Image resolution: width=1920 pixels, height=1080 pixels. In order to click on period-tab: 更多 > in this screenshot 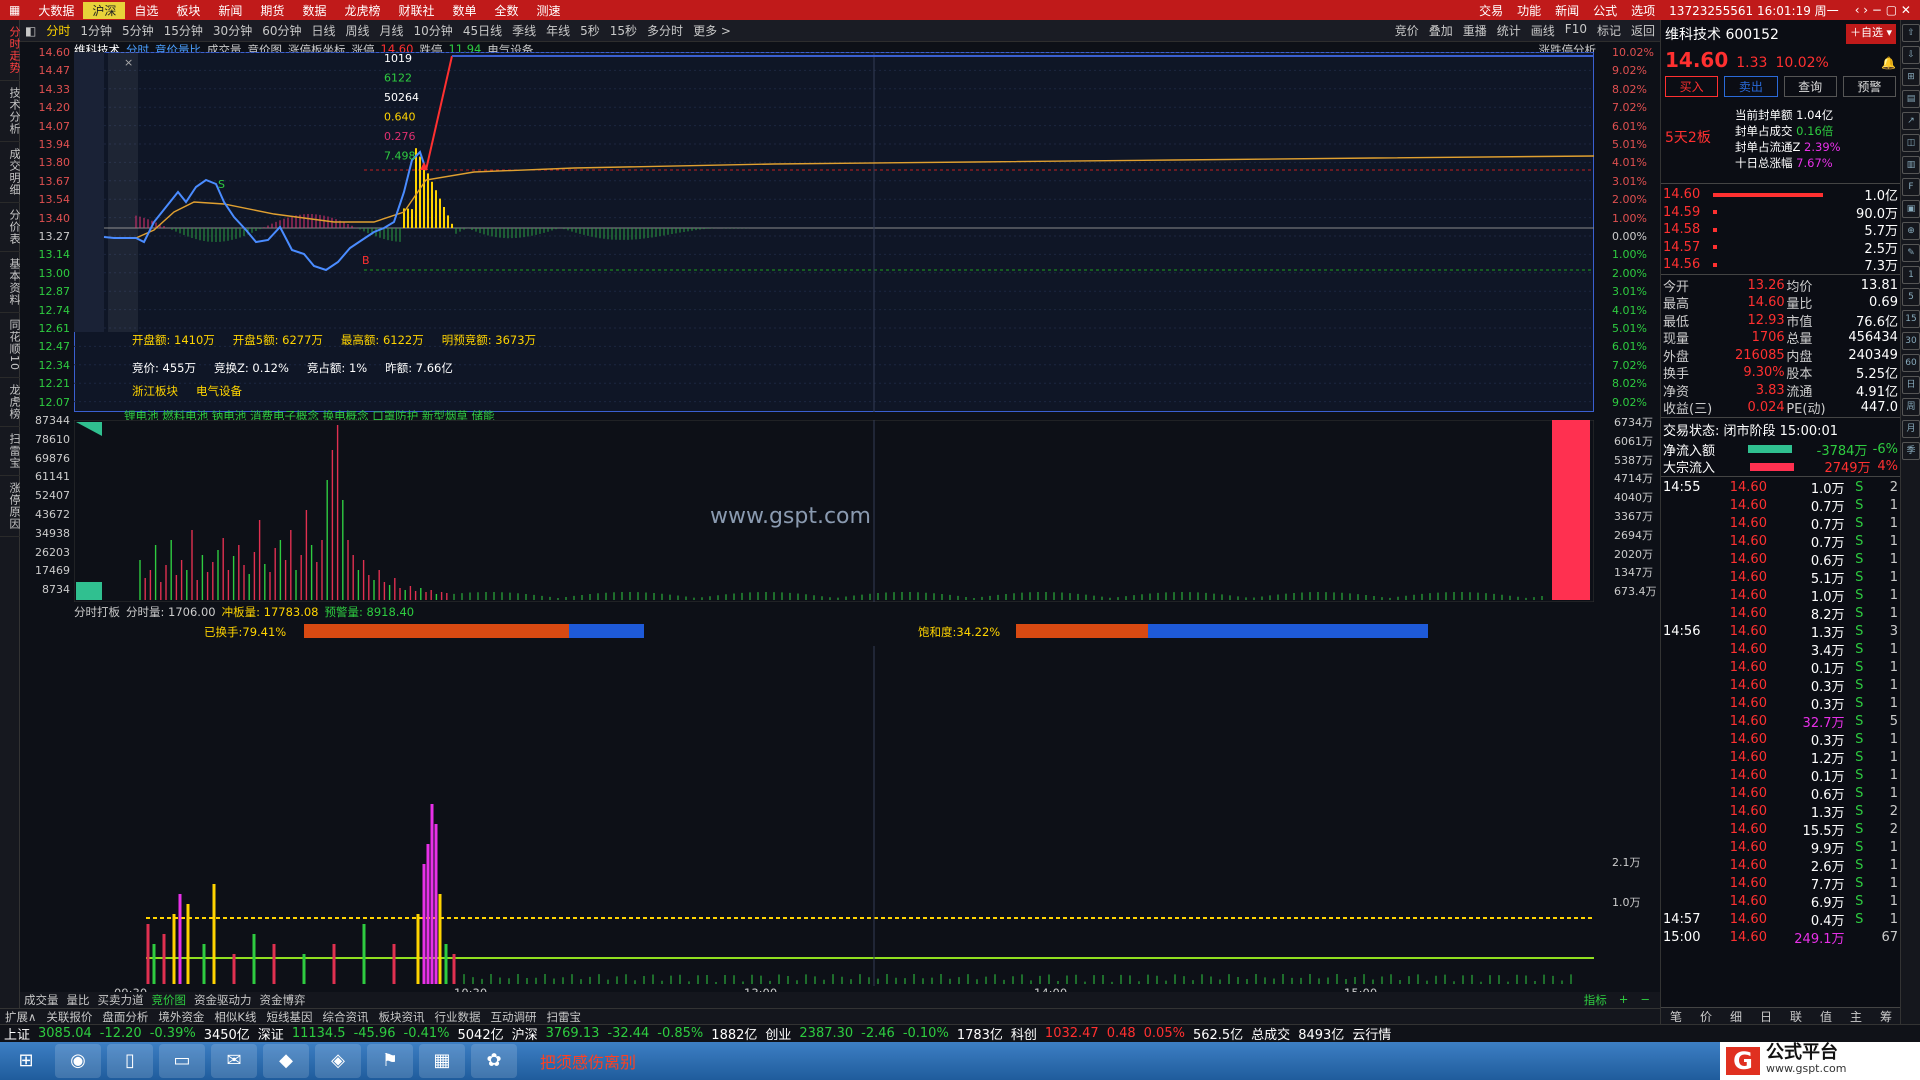, I will do `click(712, 30)`.